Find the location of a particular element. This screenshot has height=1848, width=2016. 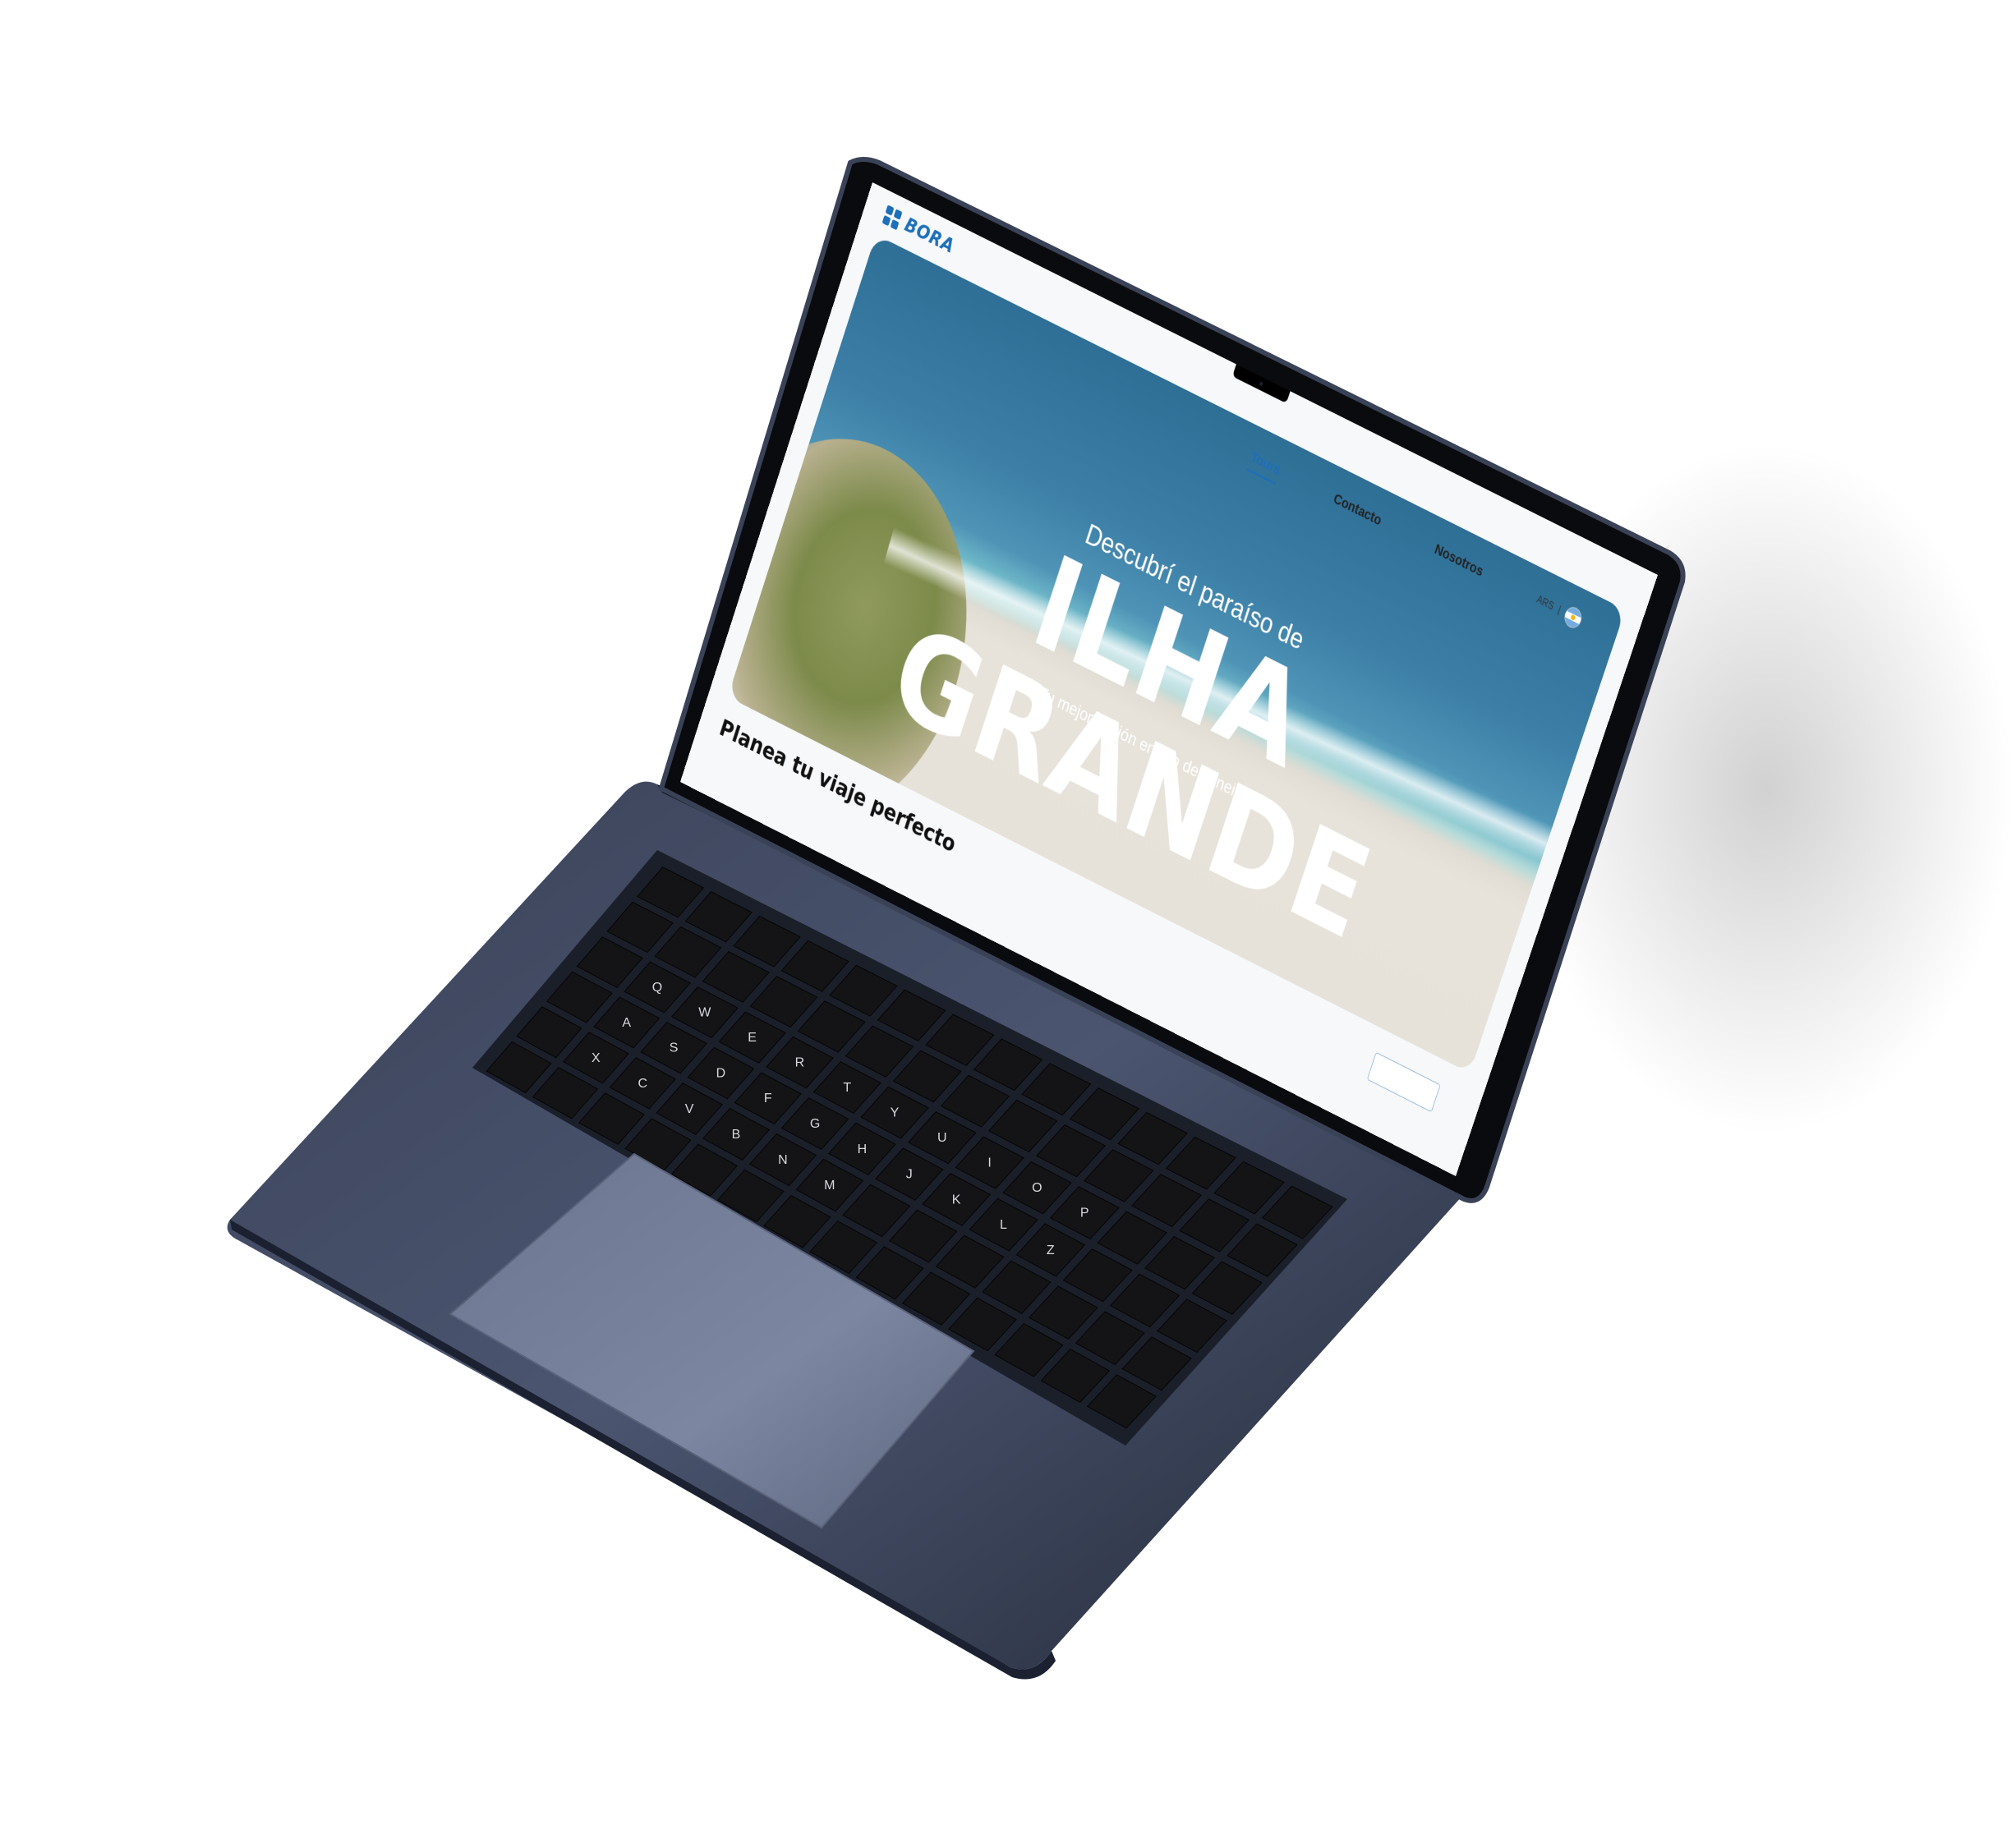

bora-logo-icon is located at coordinates (892, 217).